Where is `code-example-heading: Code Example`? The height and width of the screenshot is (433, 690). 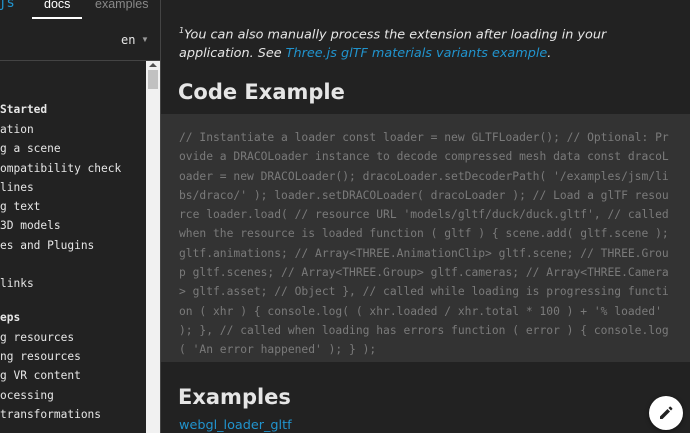
code-example-heading: Code Example is located at coordinates (261, 92).